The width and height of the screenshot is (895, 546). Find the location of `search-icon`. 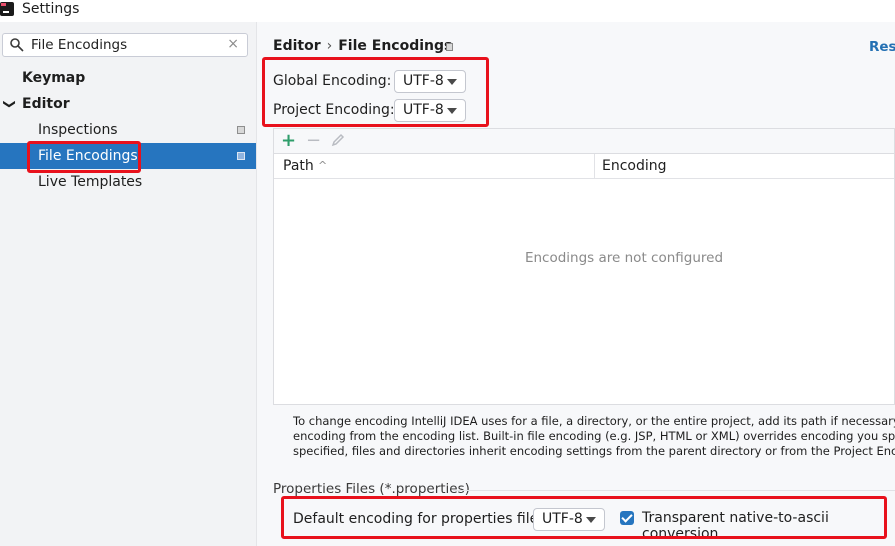

search-icon is located at coordinates (17, 45).